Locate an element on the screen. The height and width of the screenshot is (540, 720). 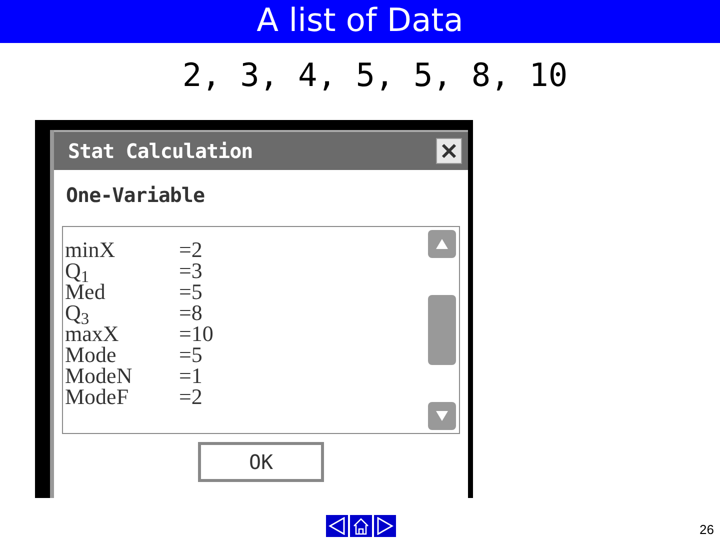
stat-name: Med is located at coordinates (85, 291).